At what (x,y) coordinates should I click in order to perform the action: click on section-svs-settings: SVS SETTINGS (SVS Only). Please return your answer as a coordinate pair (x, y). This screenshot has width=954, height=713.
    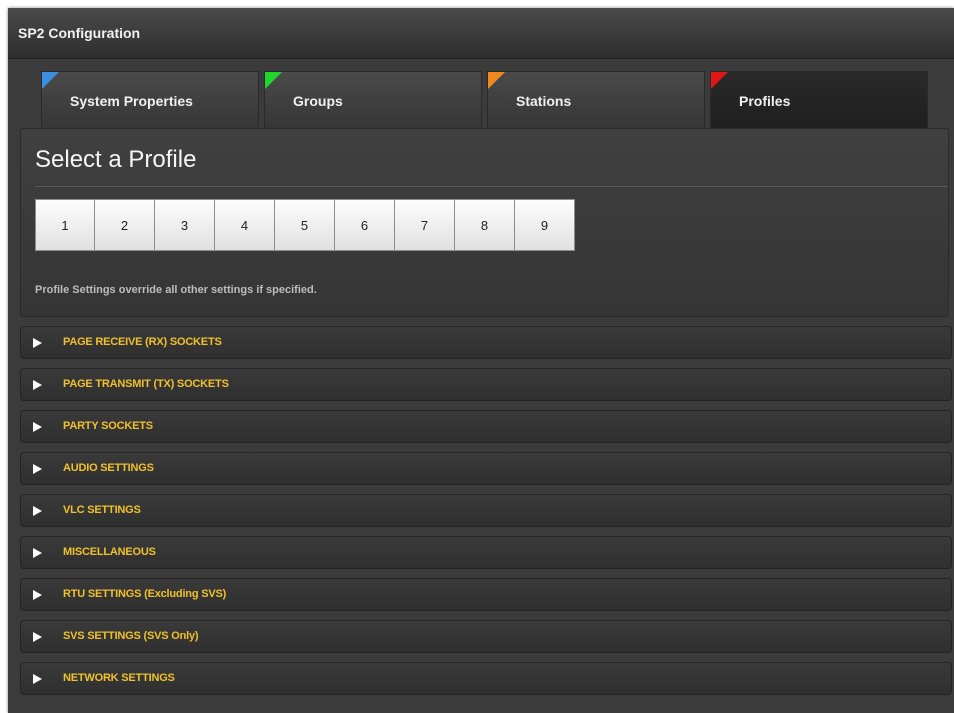
    Looking at the image, I should click on (486, 636).